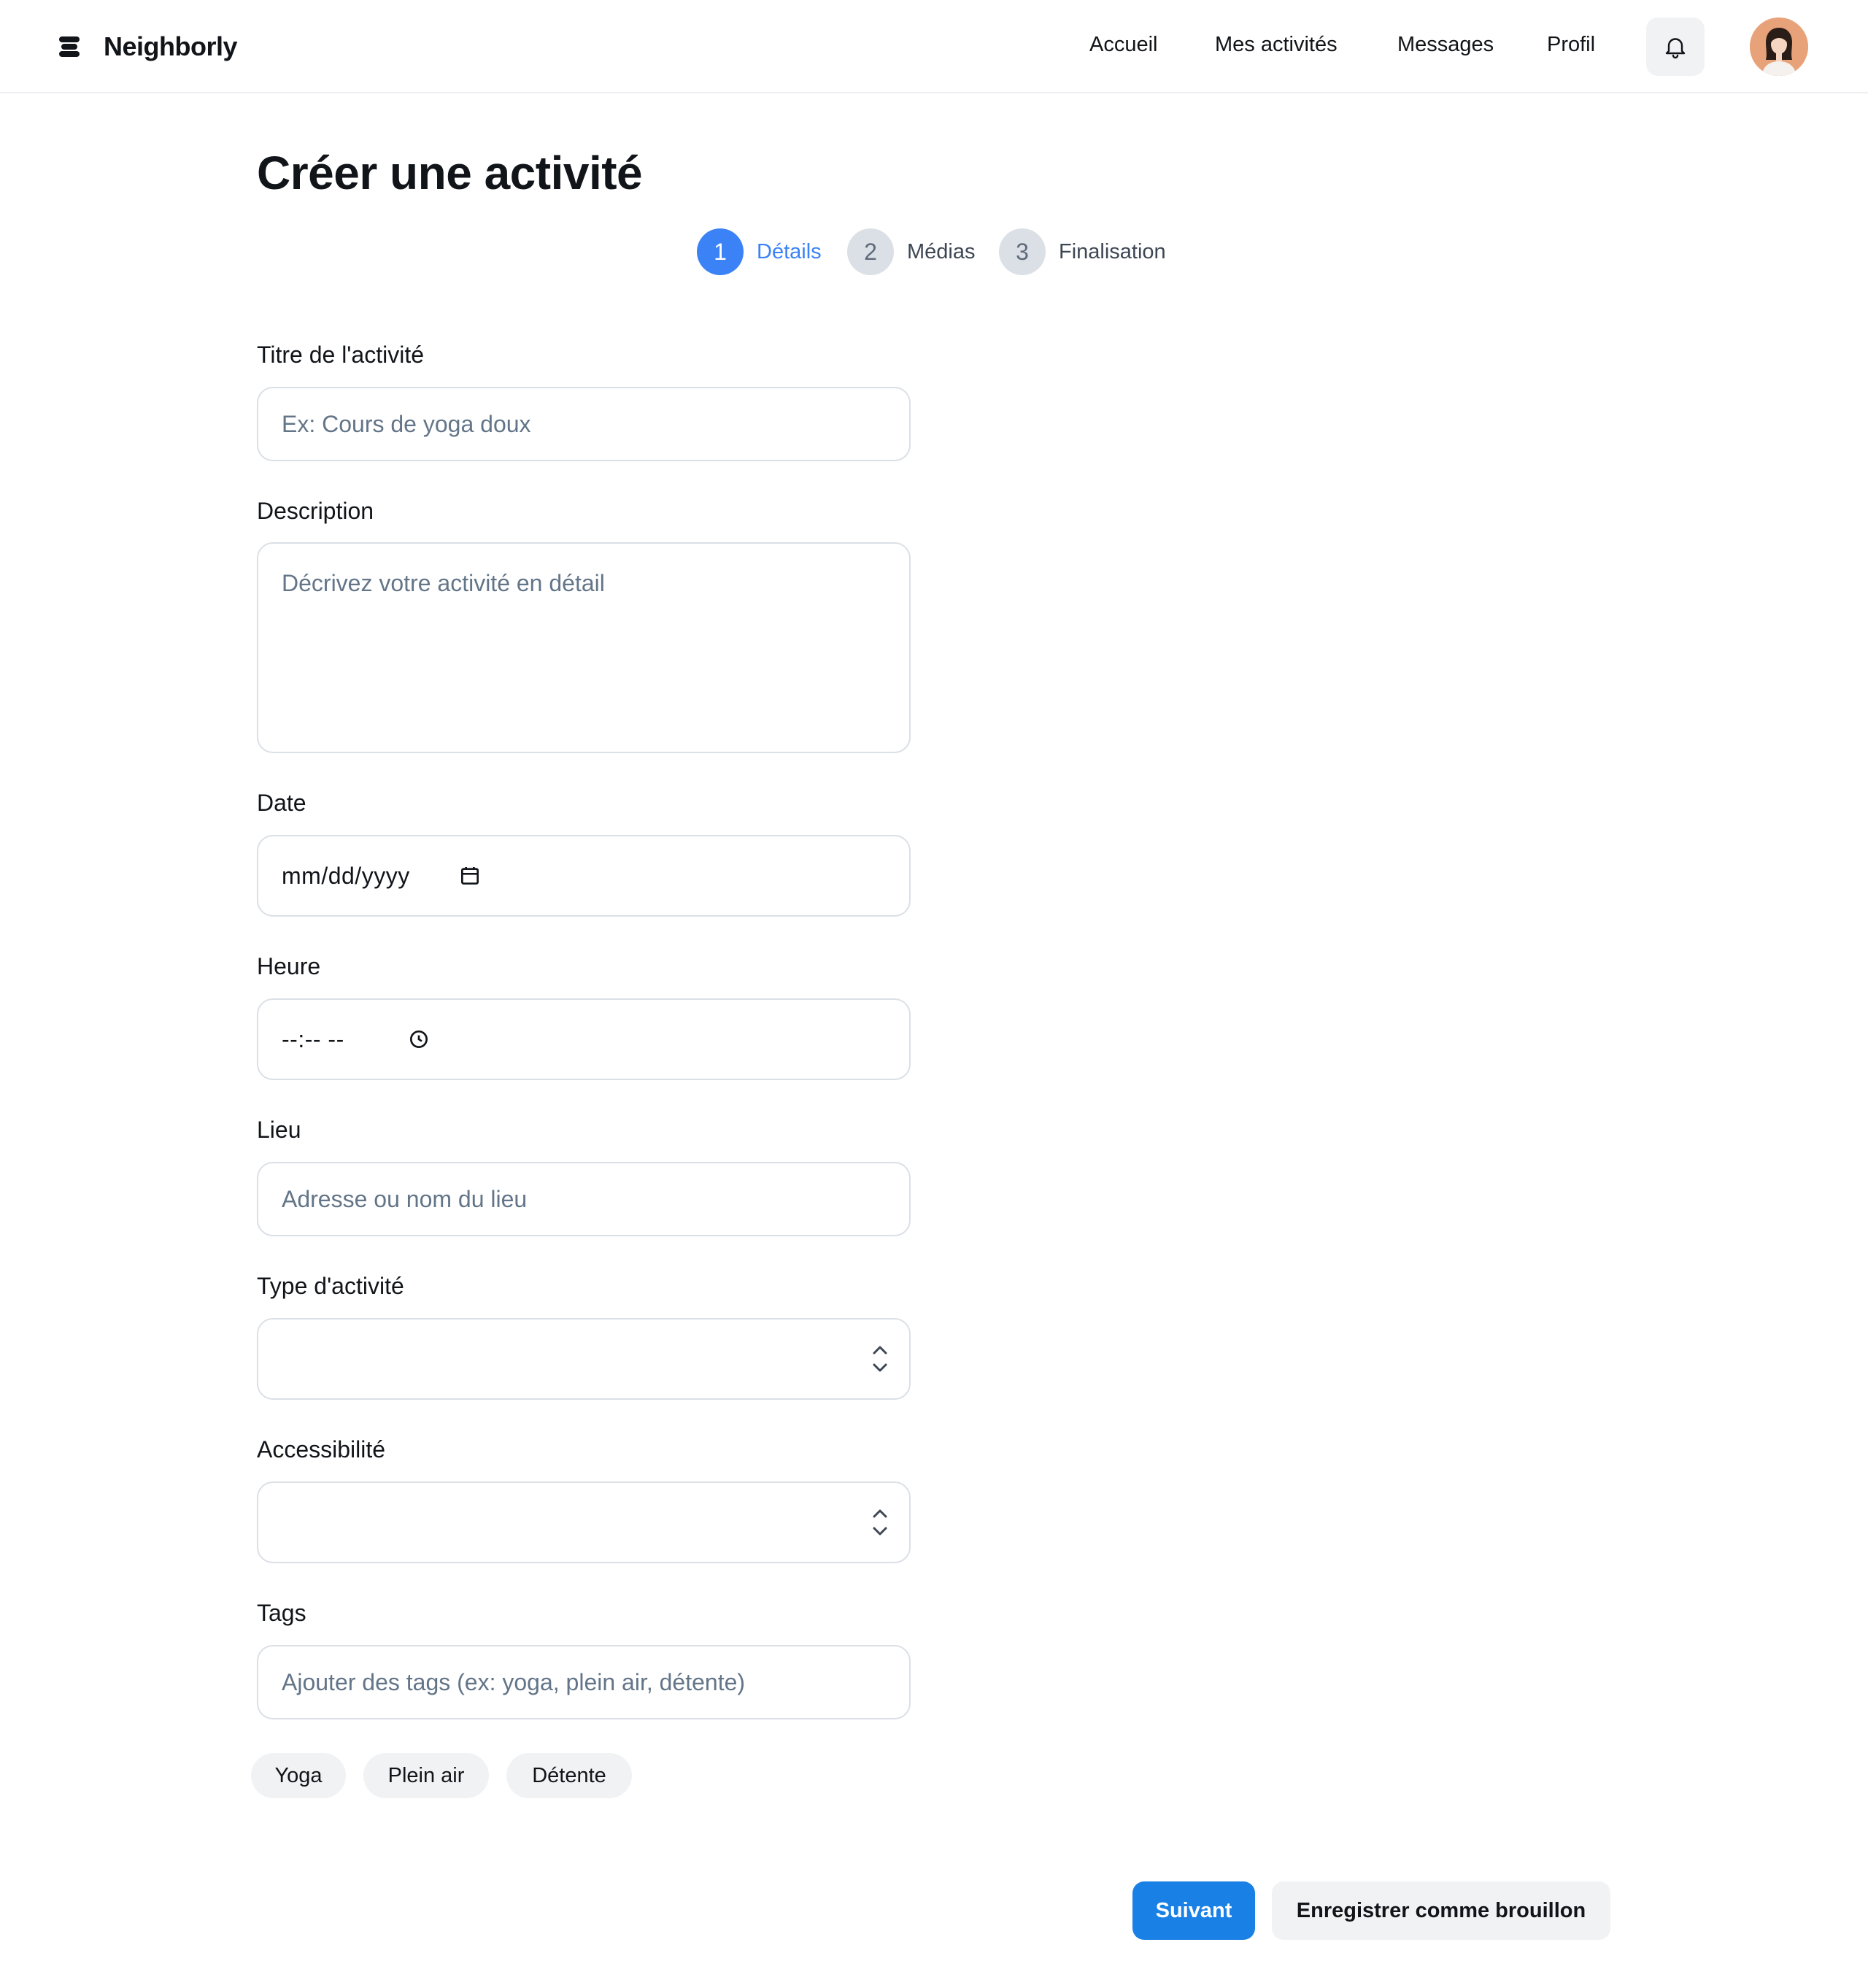  Describe the element at coordinates (279, 1130) in the screenshot. I see `location-label: Lieu` at that location.